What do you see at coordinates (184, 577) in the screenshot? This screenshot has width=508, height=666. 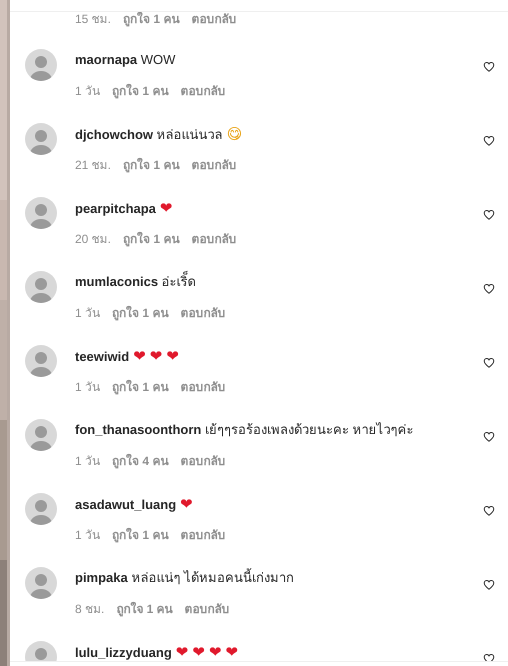 I see `comment-text: pimpaka หล่อแน่ๆ ได้หมอคนนี้เก่งมาก` at bounding box center [184, 577].